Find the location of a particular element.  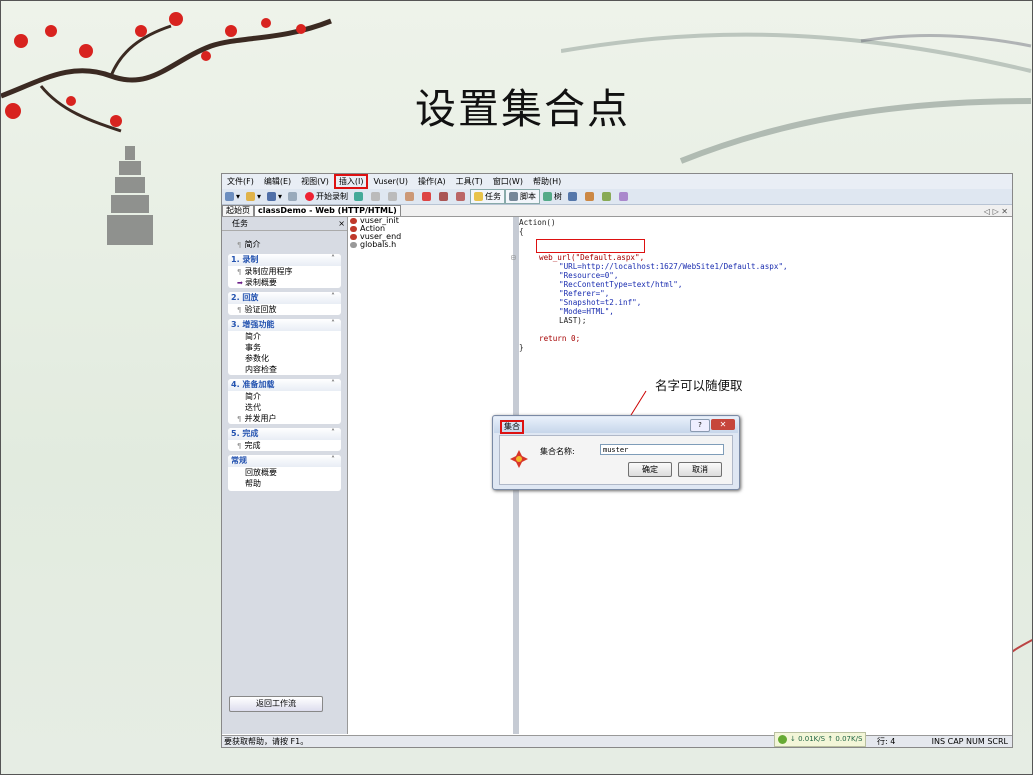

step-icon is located at coordinates (427, 196).